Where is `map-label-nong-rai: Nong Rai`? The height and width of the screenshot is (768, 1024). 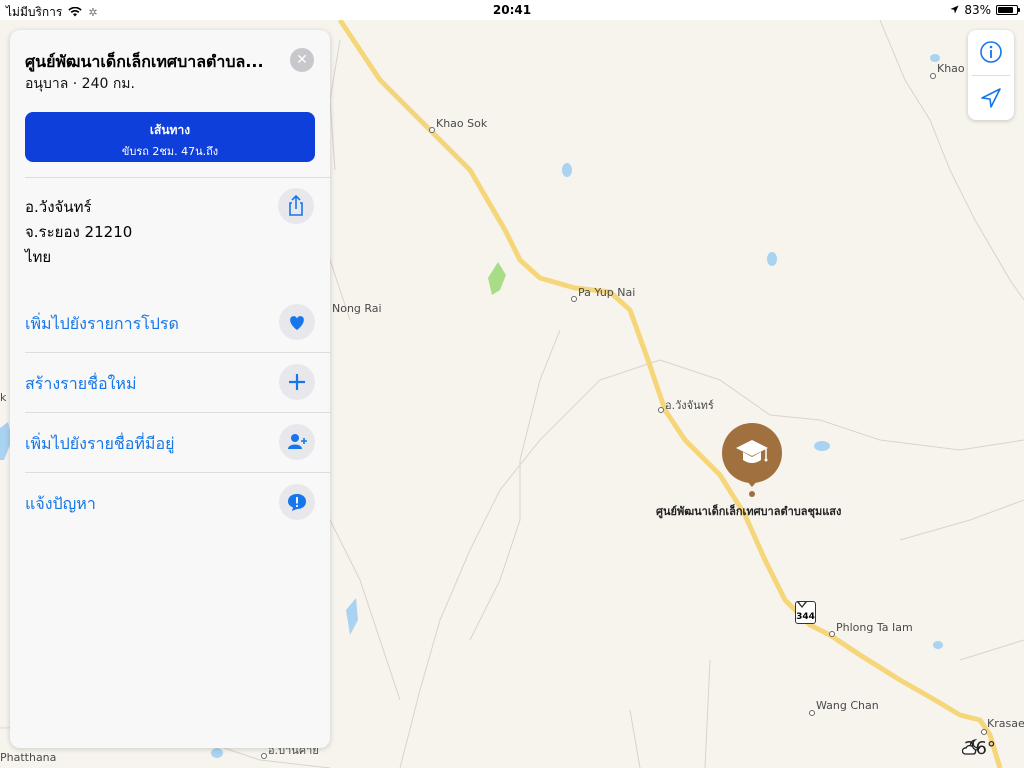 map-label-nong-rai: Nong Rai is located at coordinates (357, 308).